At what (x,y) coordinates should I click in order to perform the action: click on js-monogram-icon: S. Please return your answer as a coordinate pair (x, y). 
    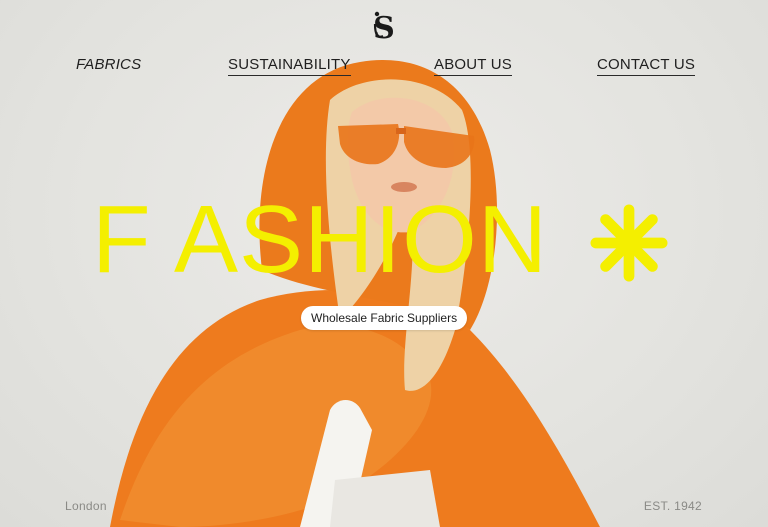
    Looking at the image, I should click on (384, 26).